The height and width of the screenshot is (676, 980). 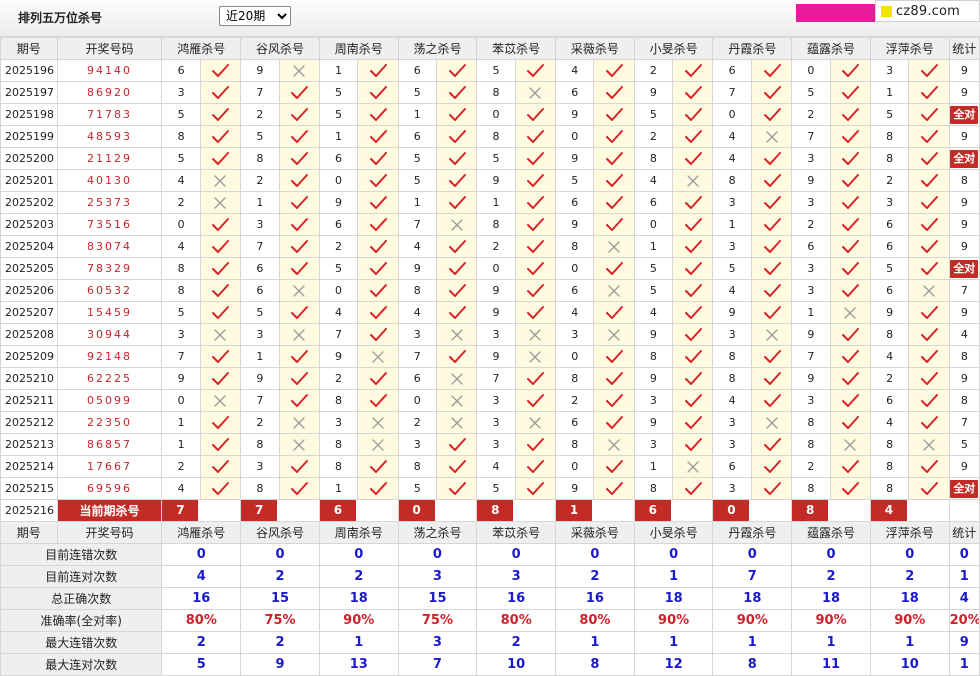 I want to click on table-row: 2025202 25373 2 1 9 1 1 6 6 3 3 3 9, so click(x=490, y=202).